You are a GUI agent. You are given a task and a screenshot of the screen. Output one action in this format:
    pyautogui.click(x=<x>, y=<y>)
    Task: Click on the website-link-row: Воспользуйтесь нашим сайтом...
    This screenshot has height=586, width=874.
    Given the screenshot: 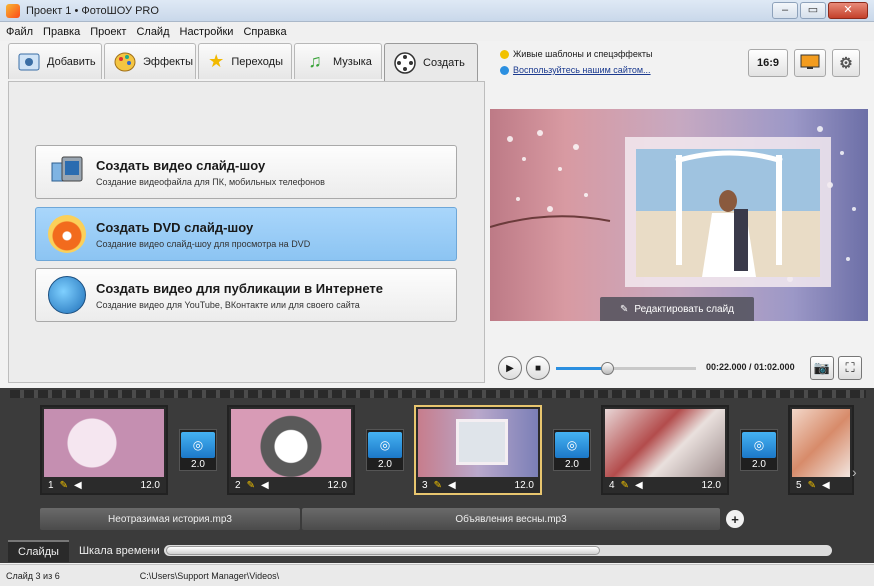 What is the action you would take?
    pyautogui.click(x=575, y=70)
    